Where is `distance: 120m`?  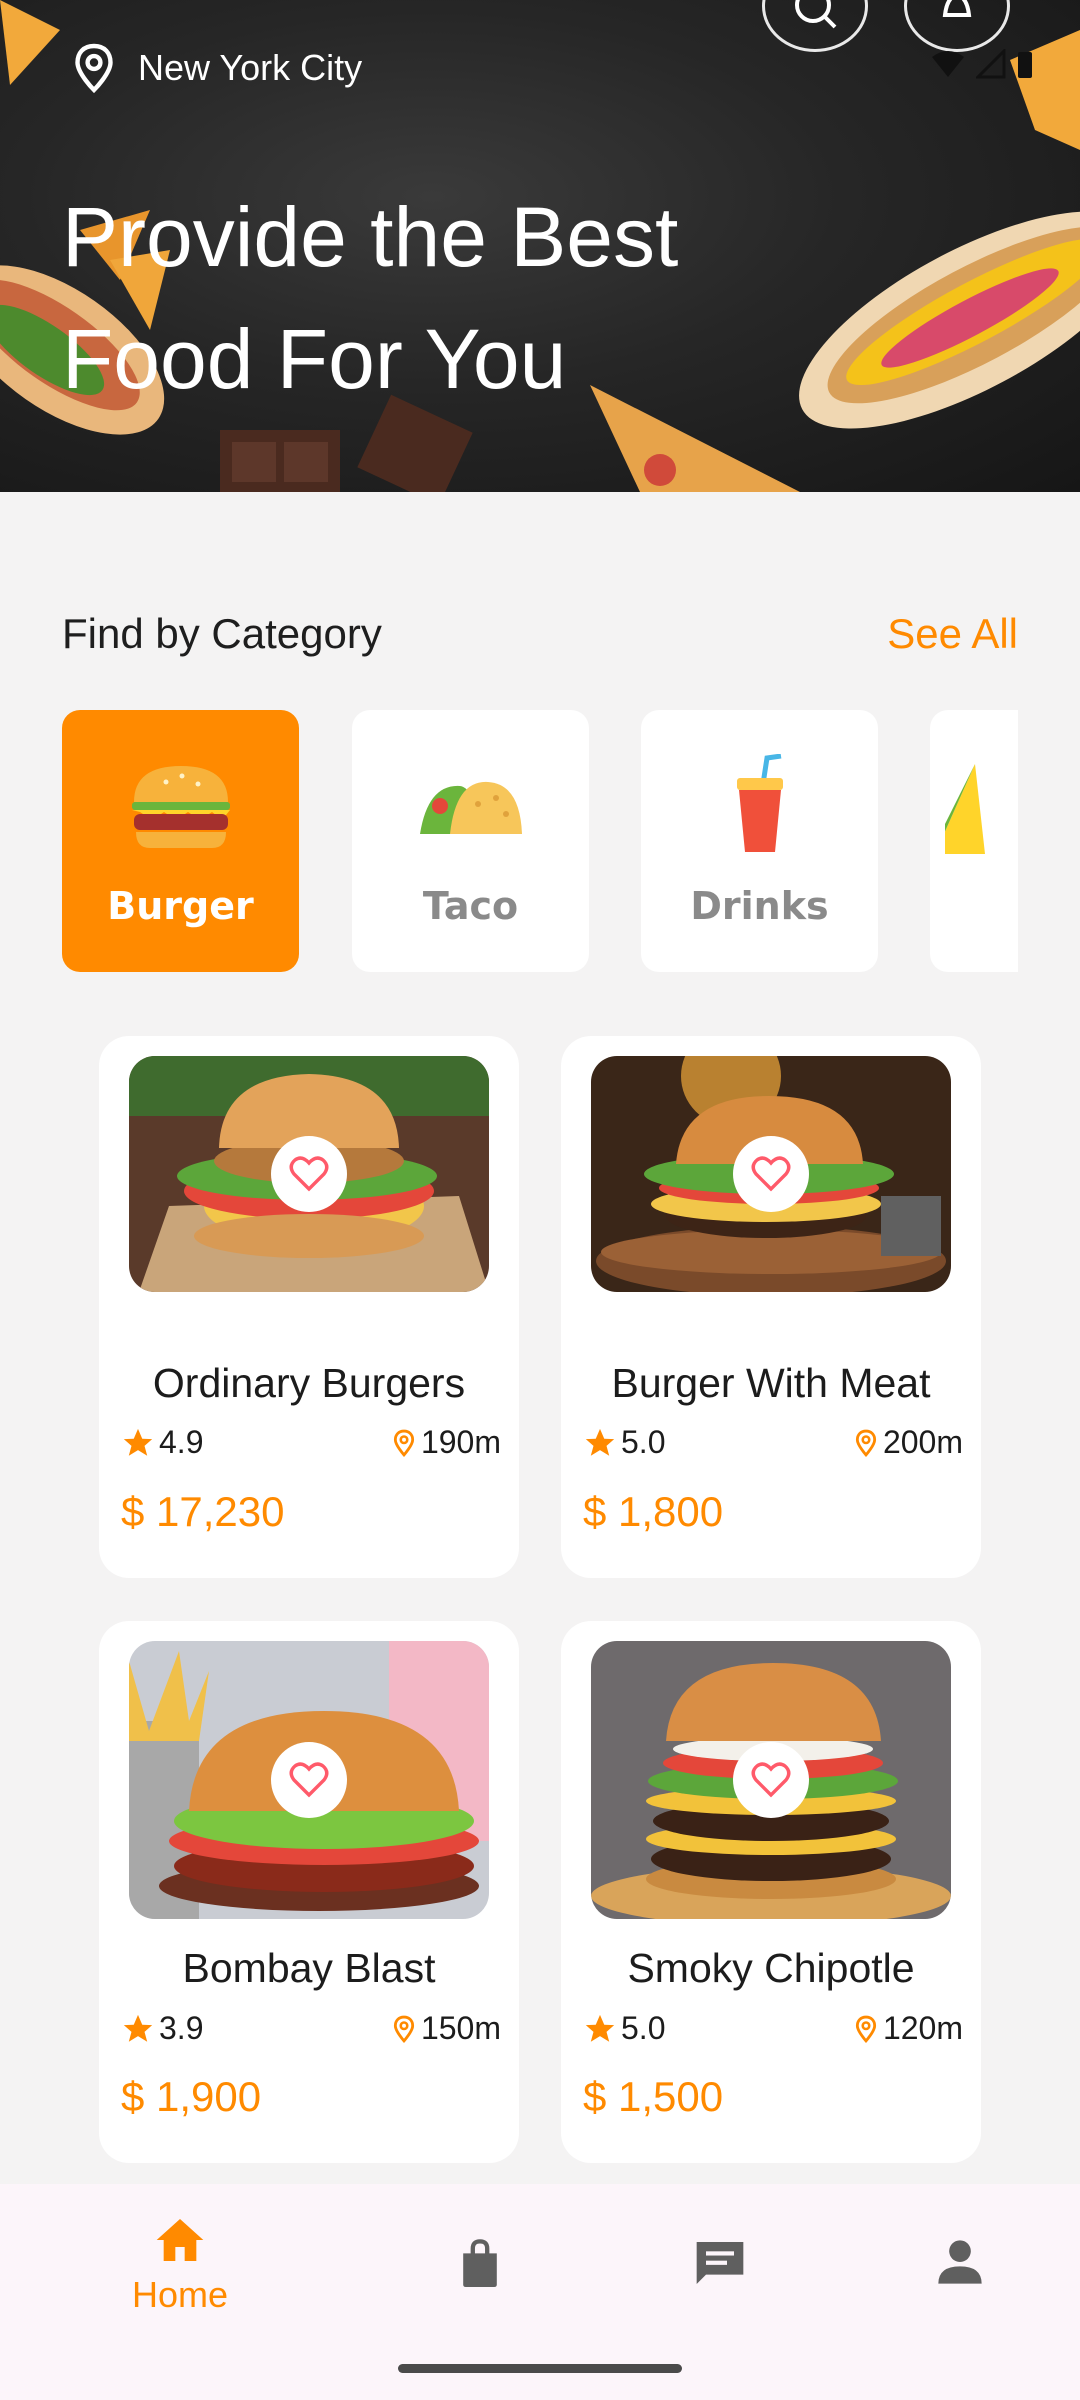 distance: 120m is located at coordinates (908, 2028).